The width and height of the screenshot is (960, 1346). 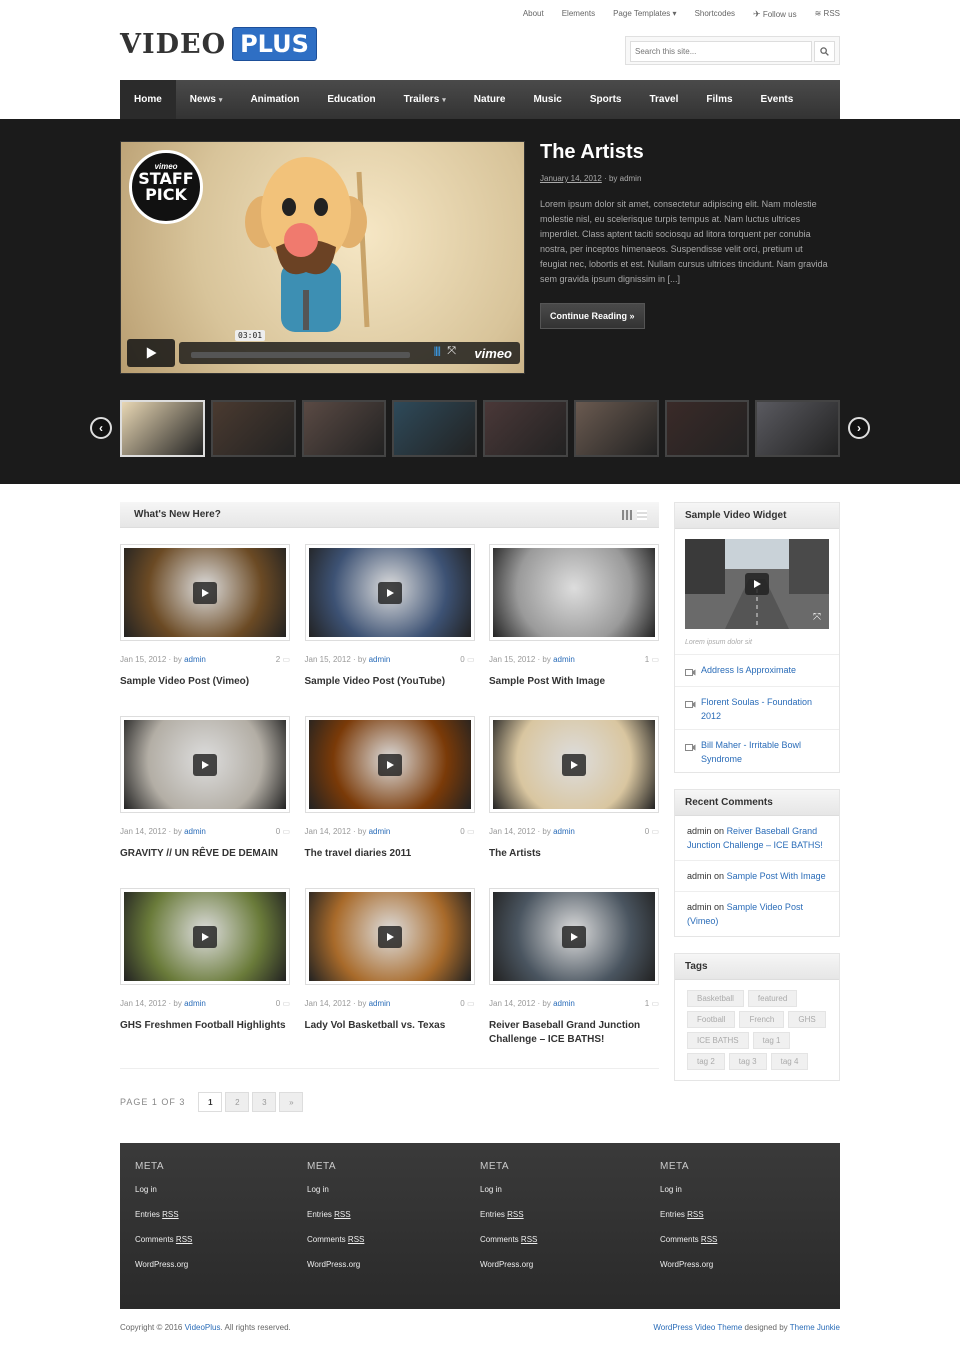 I want to click on post-title: Sample Video Post (YouTube), so click(x=390, y=682).